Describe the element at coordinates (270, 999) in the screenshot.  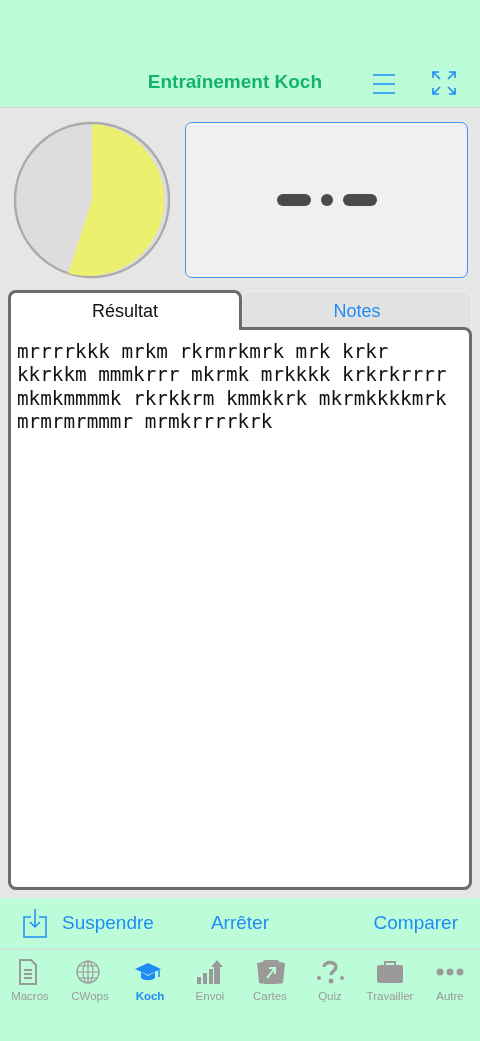
I see `tab-bar-item: Cartes` at that location.